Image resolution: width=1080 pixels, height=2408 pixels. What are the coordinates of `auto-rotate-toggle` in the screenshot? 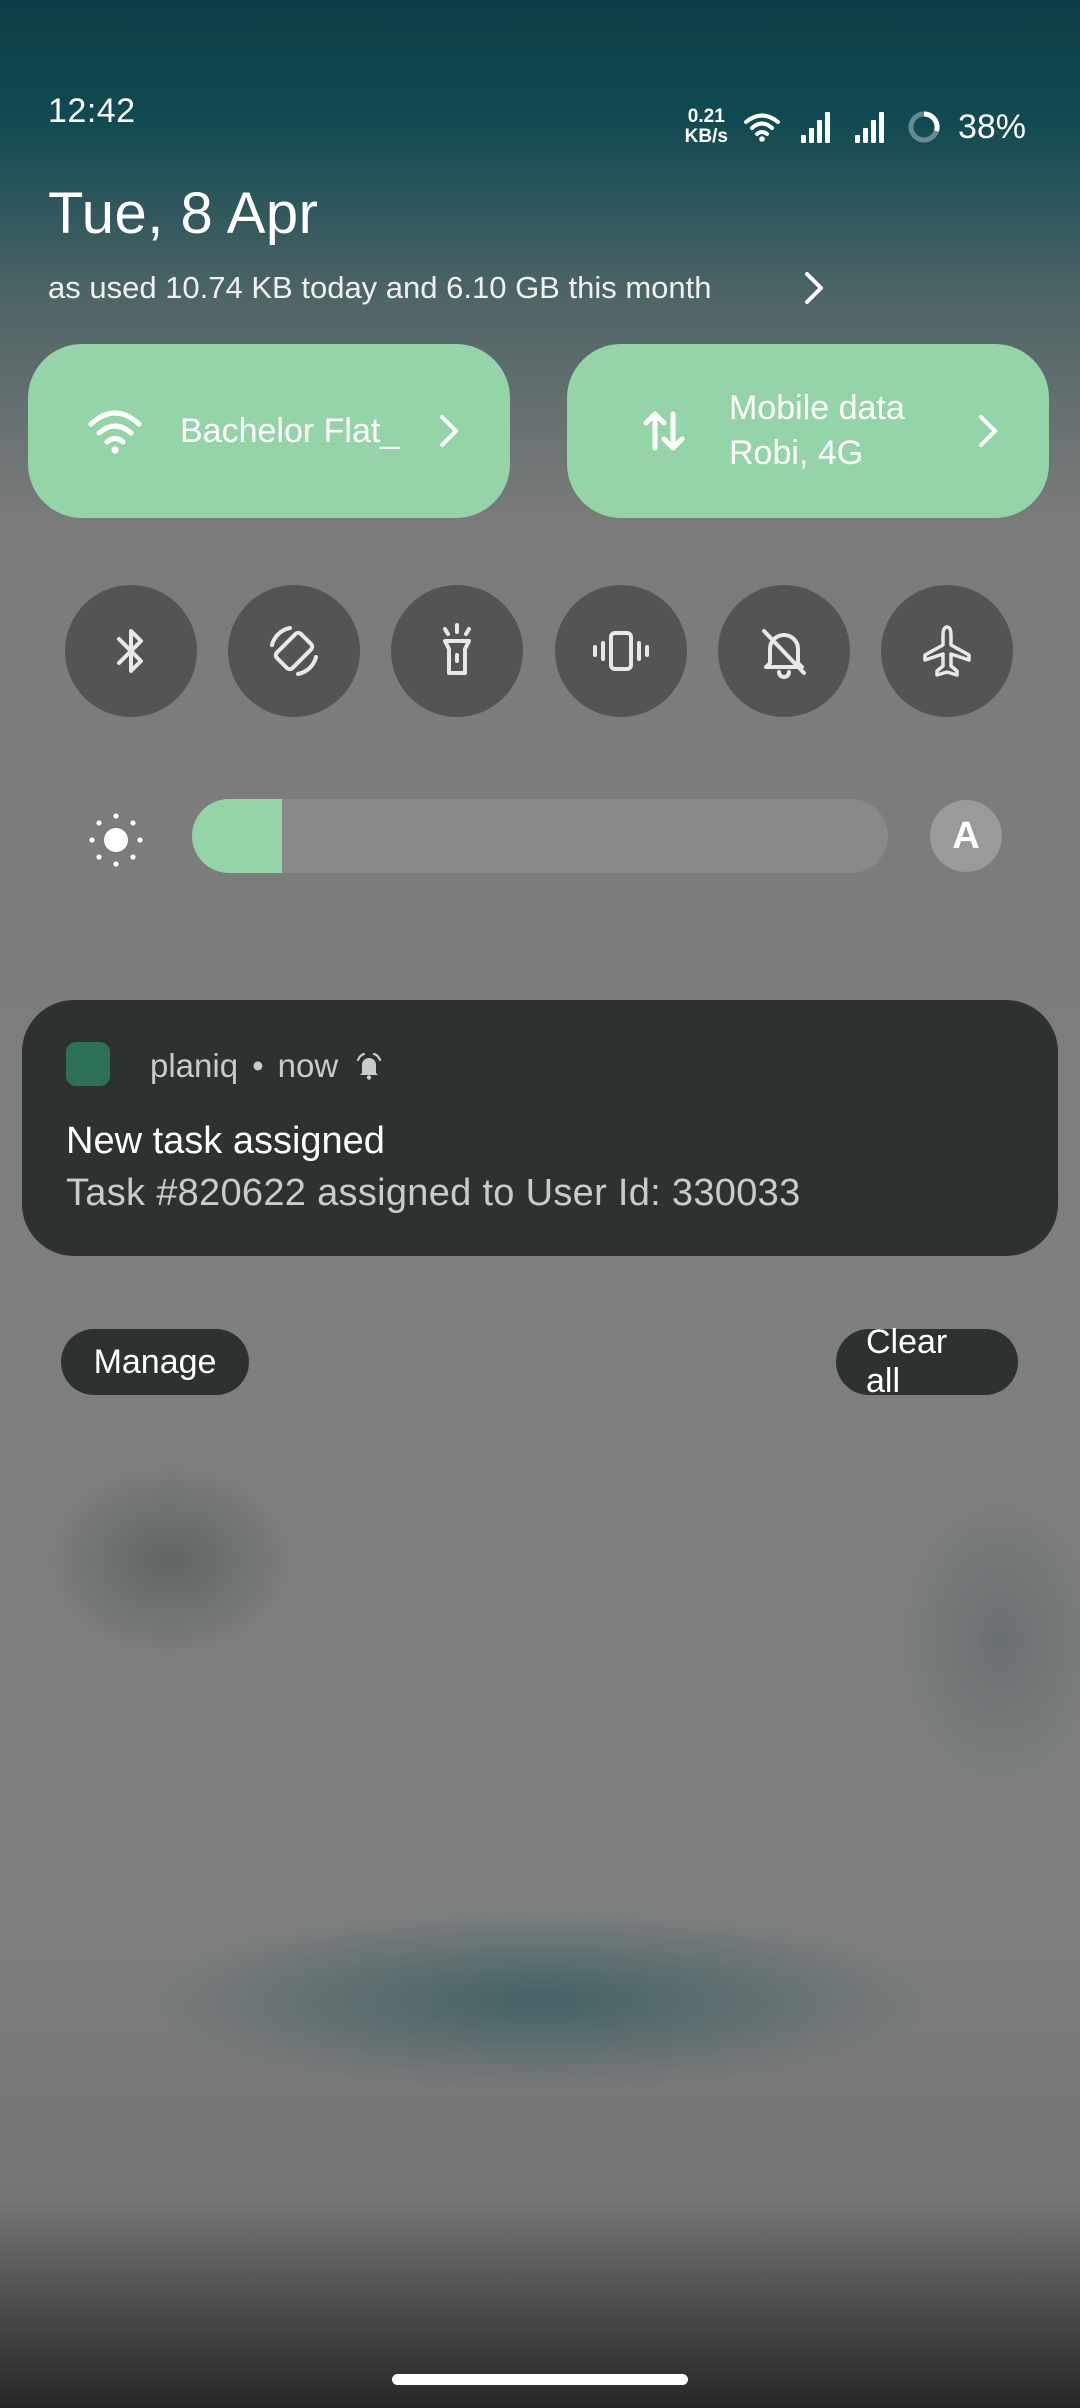 It's located at (294, 651).